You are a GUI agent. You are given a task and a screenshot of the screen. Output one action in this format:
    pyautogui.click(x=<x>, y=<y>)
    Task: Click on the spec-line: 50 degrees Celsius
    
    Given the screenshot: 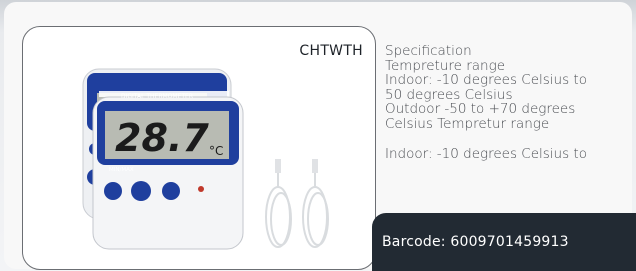 What is the action you would take?
    pyautogui.click(x=449, y=94)
    